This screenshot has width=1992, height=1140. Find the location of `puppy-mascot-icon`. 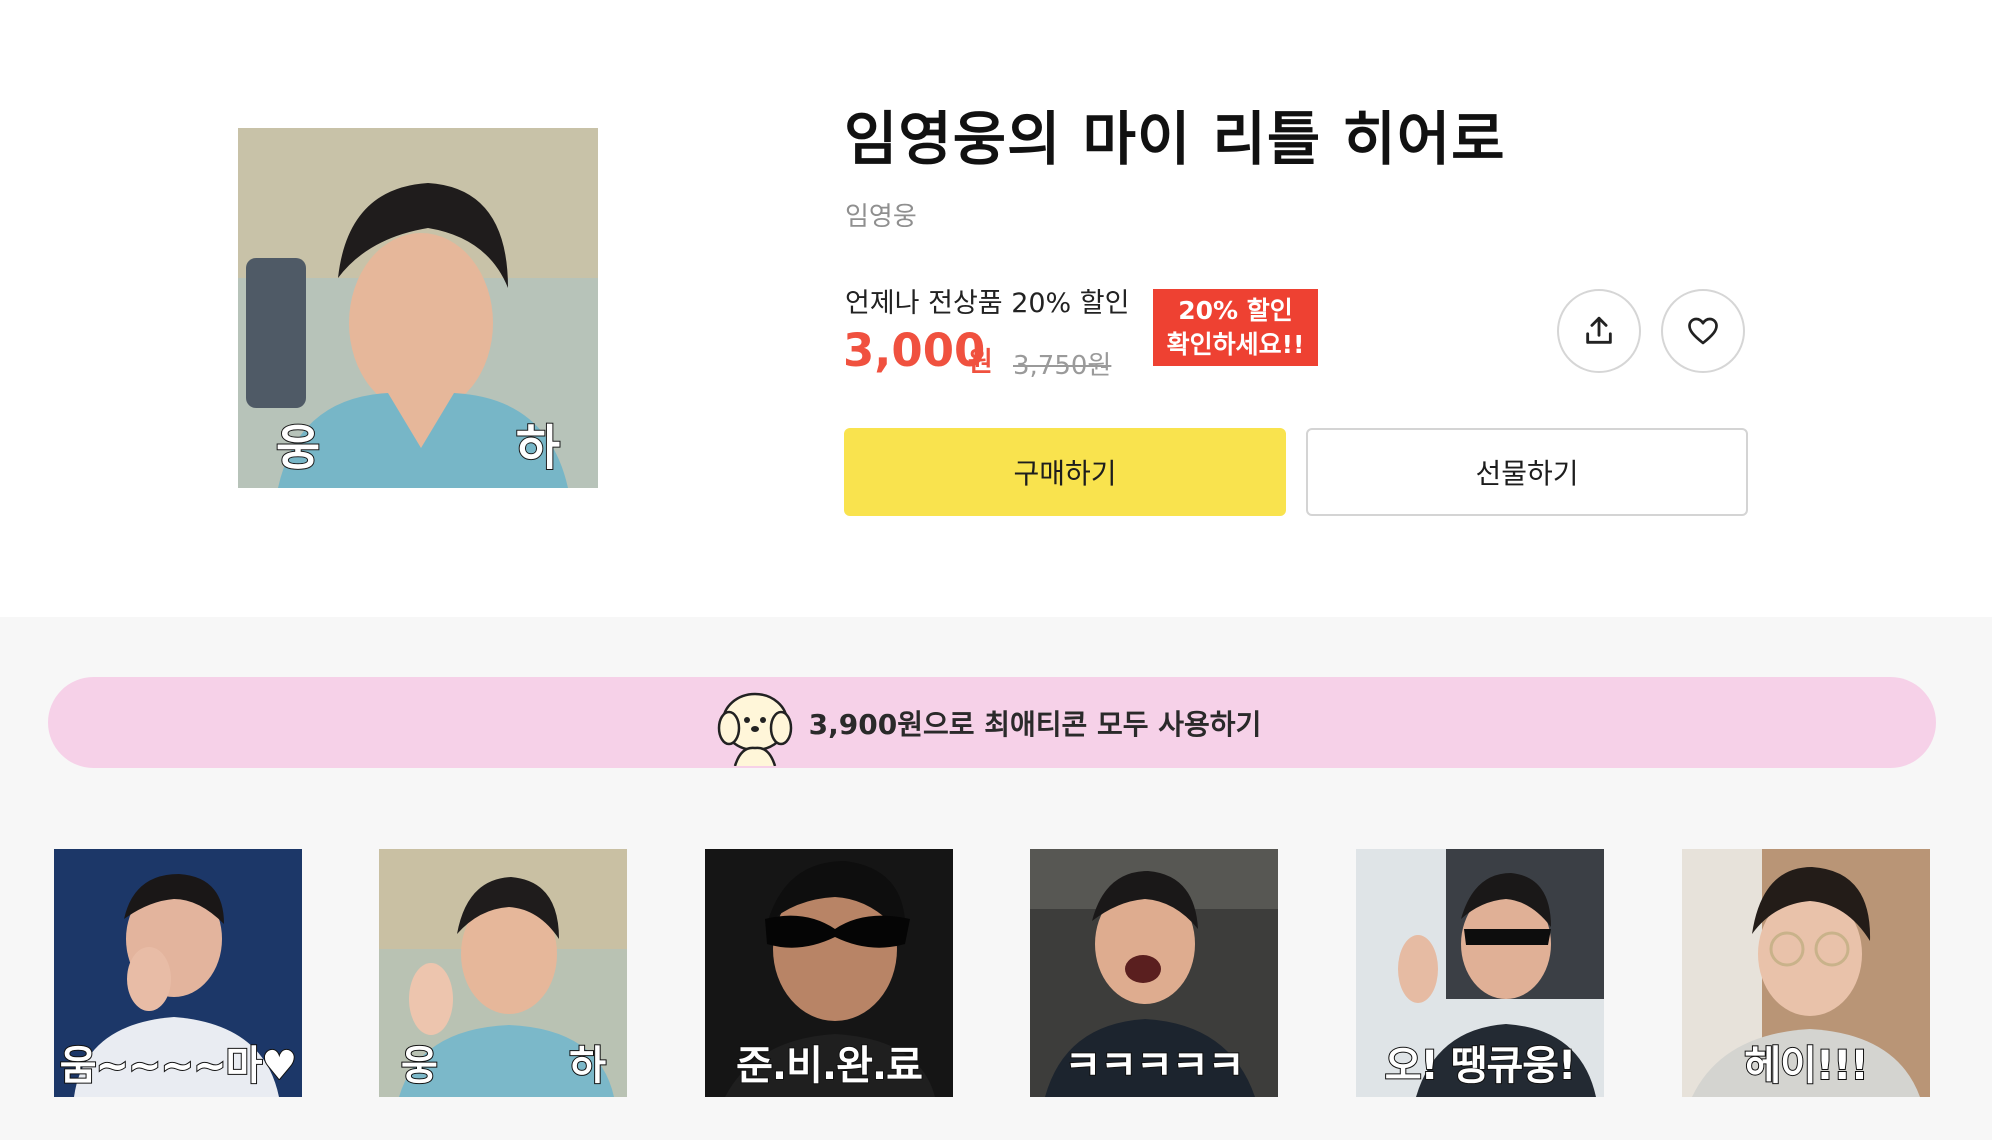

puppy-mascot-icon is located at coordinates (754, 729).